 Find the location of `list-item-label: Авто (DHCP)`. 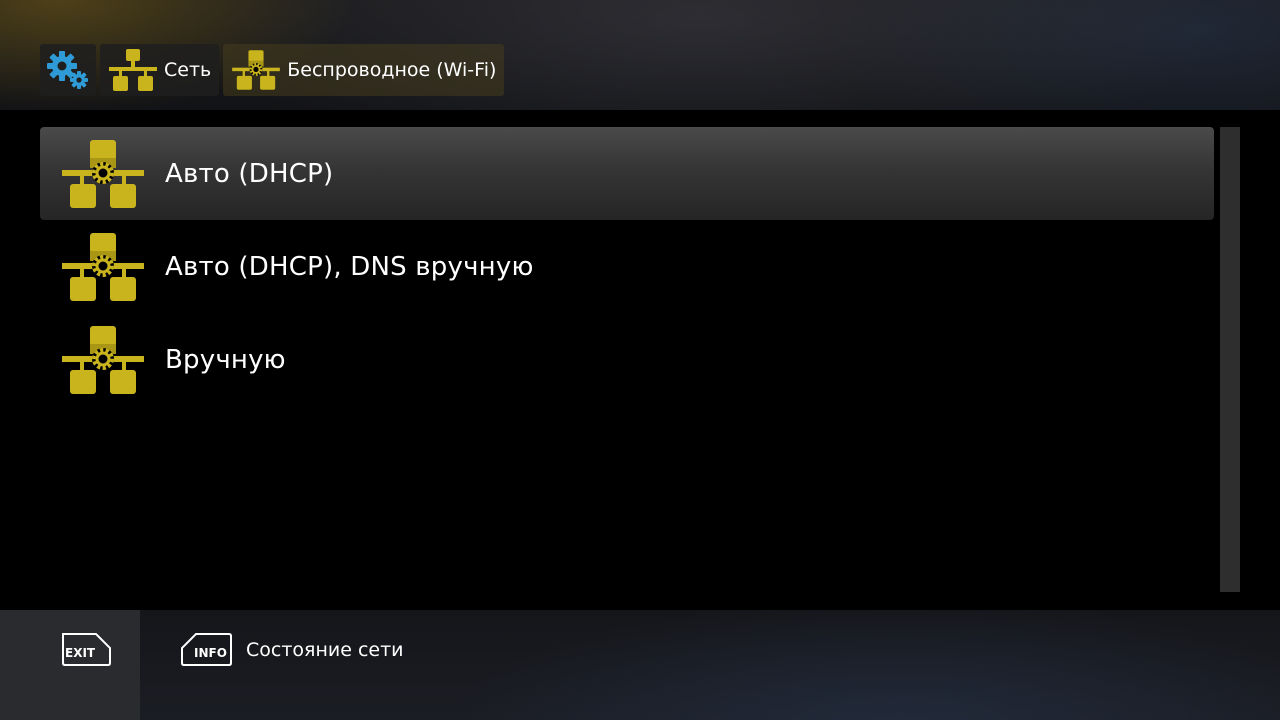

list-item-label: Авто (DHCP) is located at coordinates (249, 173).